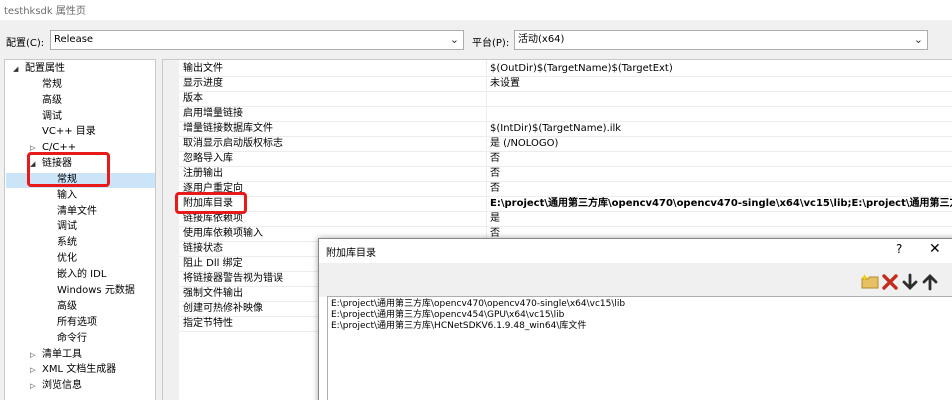 The height and width of the screenshot is (400, 952). What do you see at coordinates (565, 99) in the screenshot?
I see `grid-row-version: 版本` at bounding box center [565, 99].